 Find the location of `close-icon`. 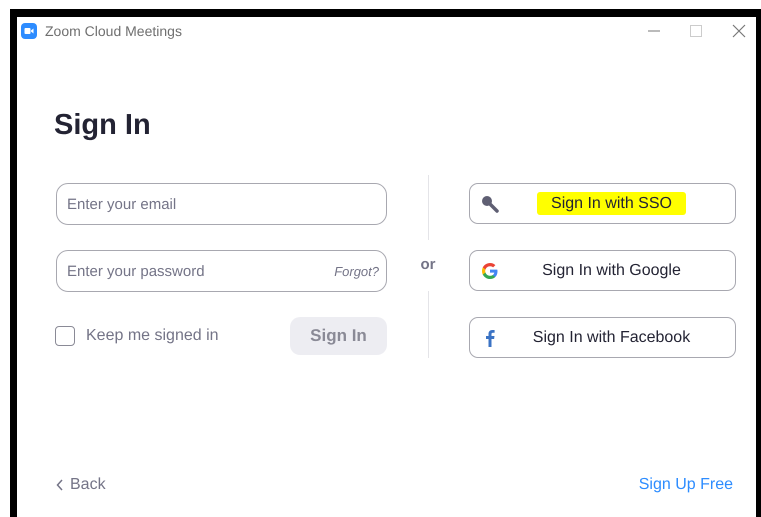

close-icon is located at coordinates (739, 31).